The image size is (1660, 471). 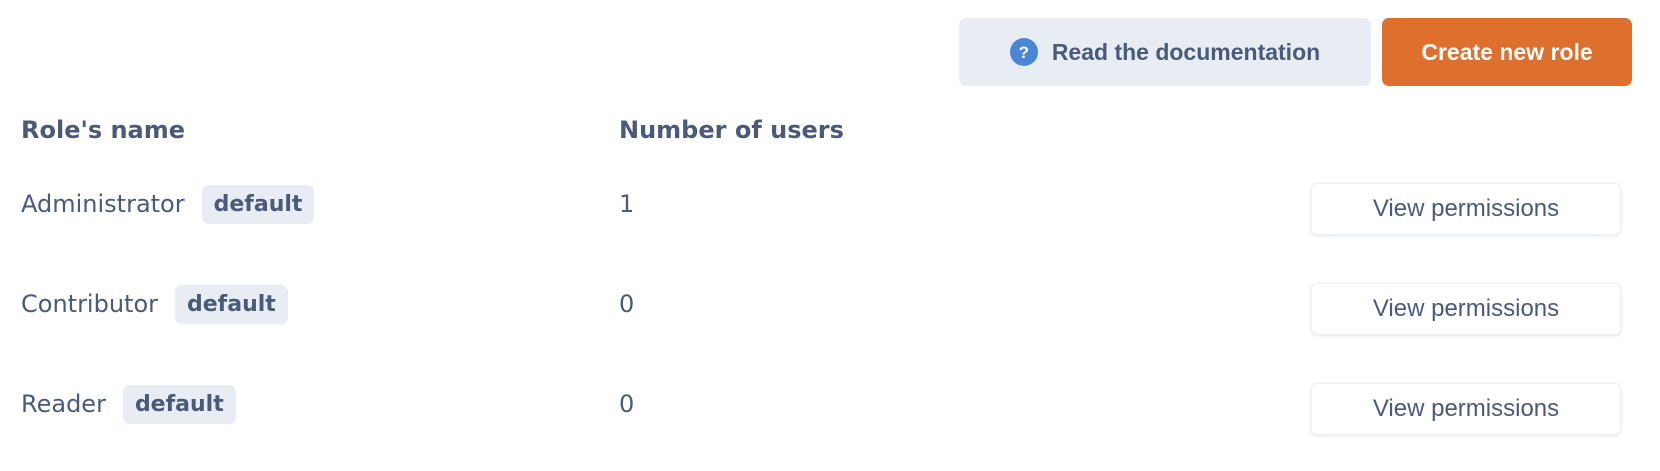 What do you see at coordinates (731, 130) in the screenshot?
I see `column-header-number-of-users: Number of users` at bounding box center [731, 130].